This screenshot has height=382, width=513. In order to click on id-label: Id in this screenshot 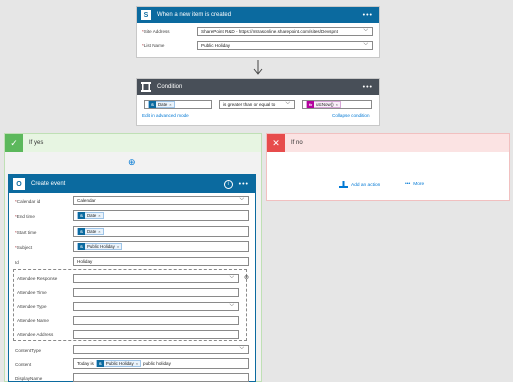, I will do `click(17, 262)`.